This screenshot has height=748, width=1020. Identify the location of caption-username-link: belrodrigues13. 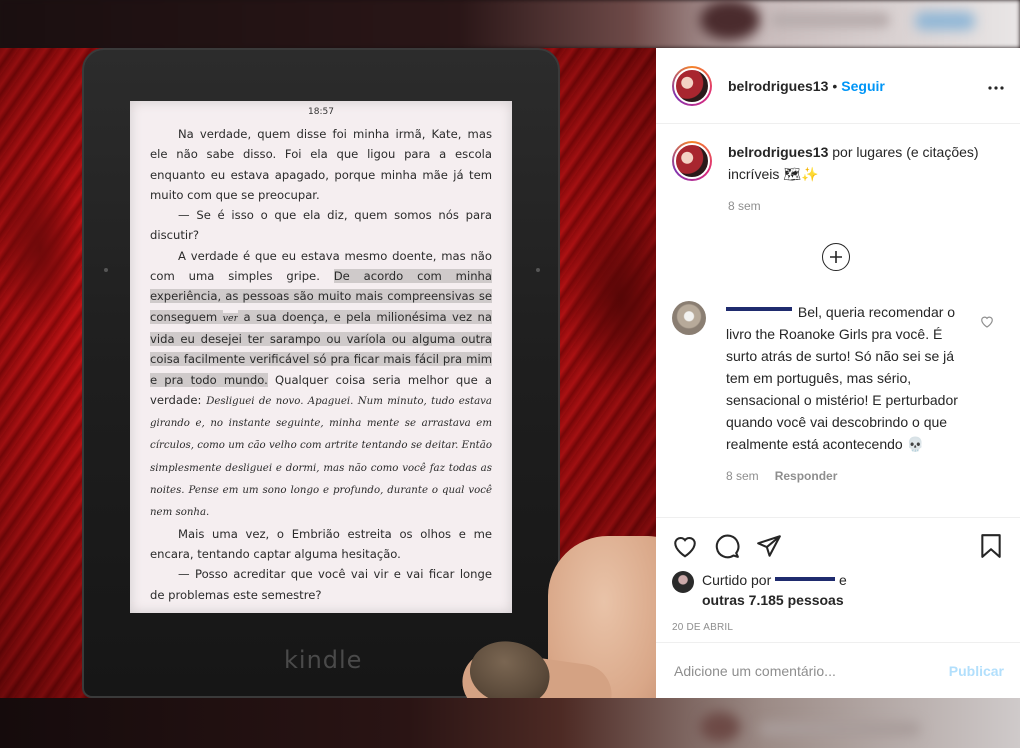
(778, 152).